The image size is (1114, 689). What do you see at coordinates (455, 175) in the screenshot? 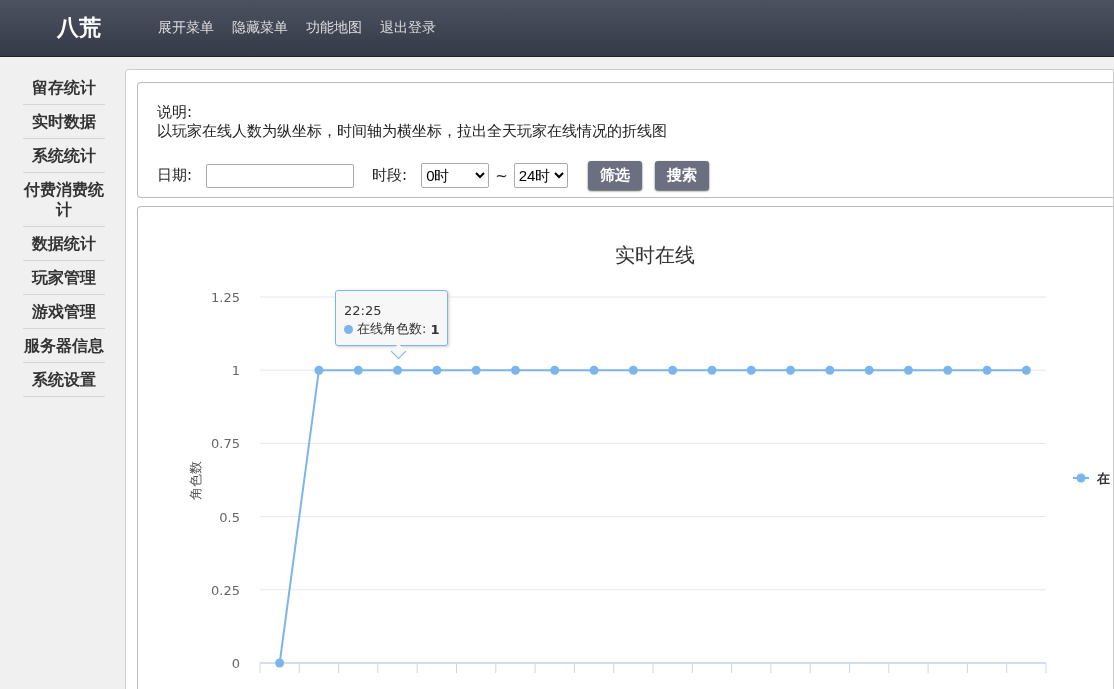
I see `start-hour-select: 0时` at bounding box center [455, 175].